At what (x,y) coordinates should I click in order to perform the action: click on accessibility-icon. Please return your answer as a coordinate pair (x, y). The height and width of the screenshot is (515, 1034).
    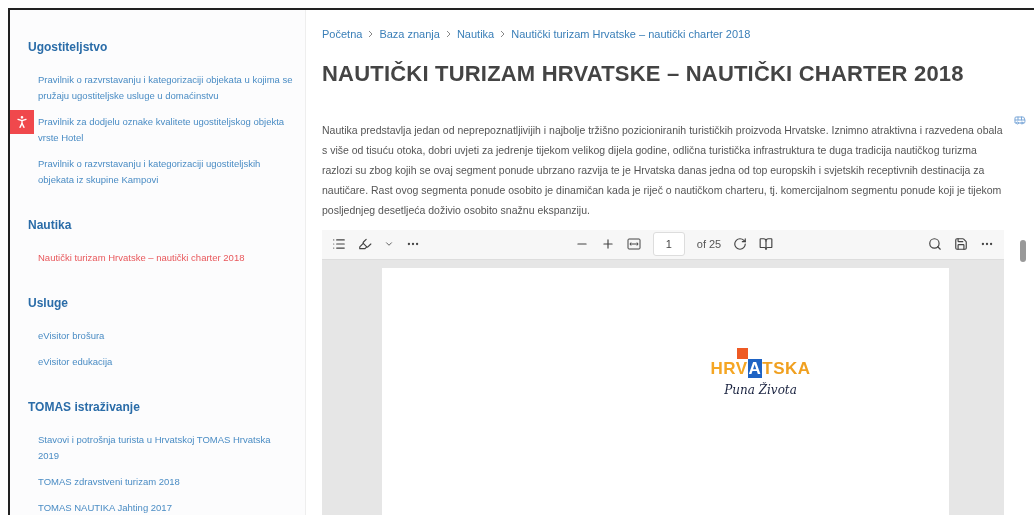
    Looking at the image, I should click on (22, 122).